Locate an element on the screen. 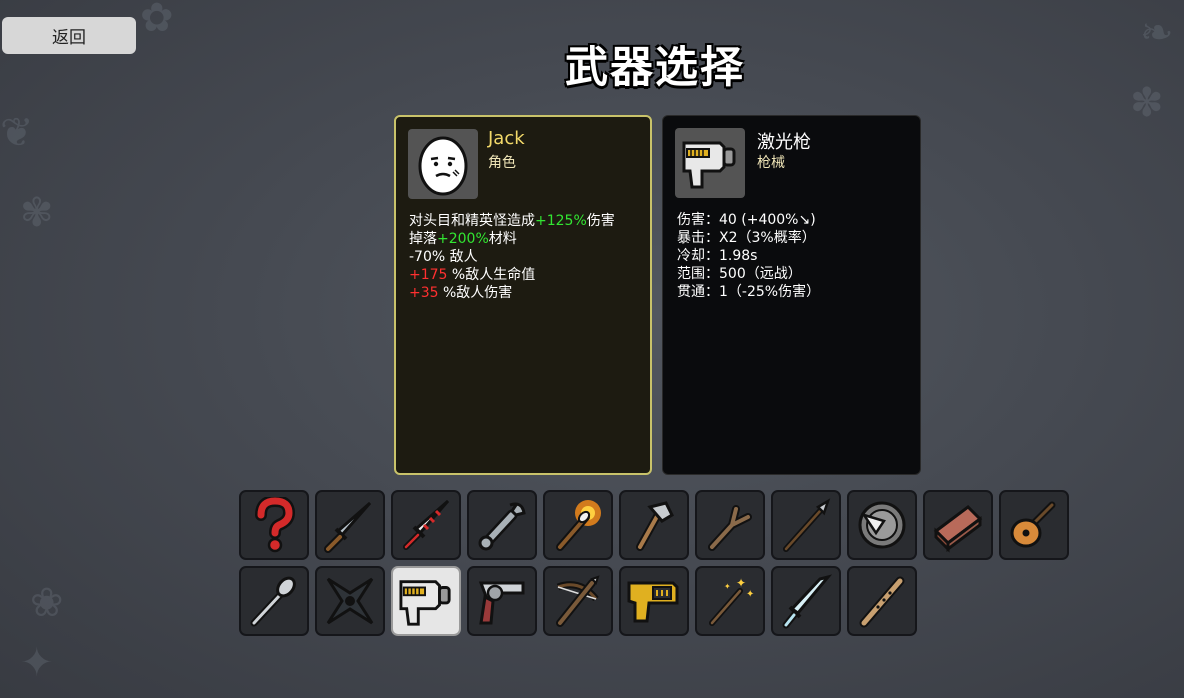 This screenshot has width=1184, height=698. crossbow-icon is located at coordinates (578, 601).